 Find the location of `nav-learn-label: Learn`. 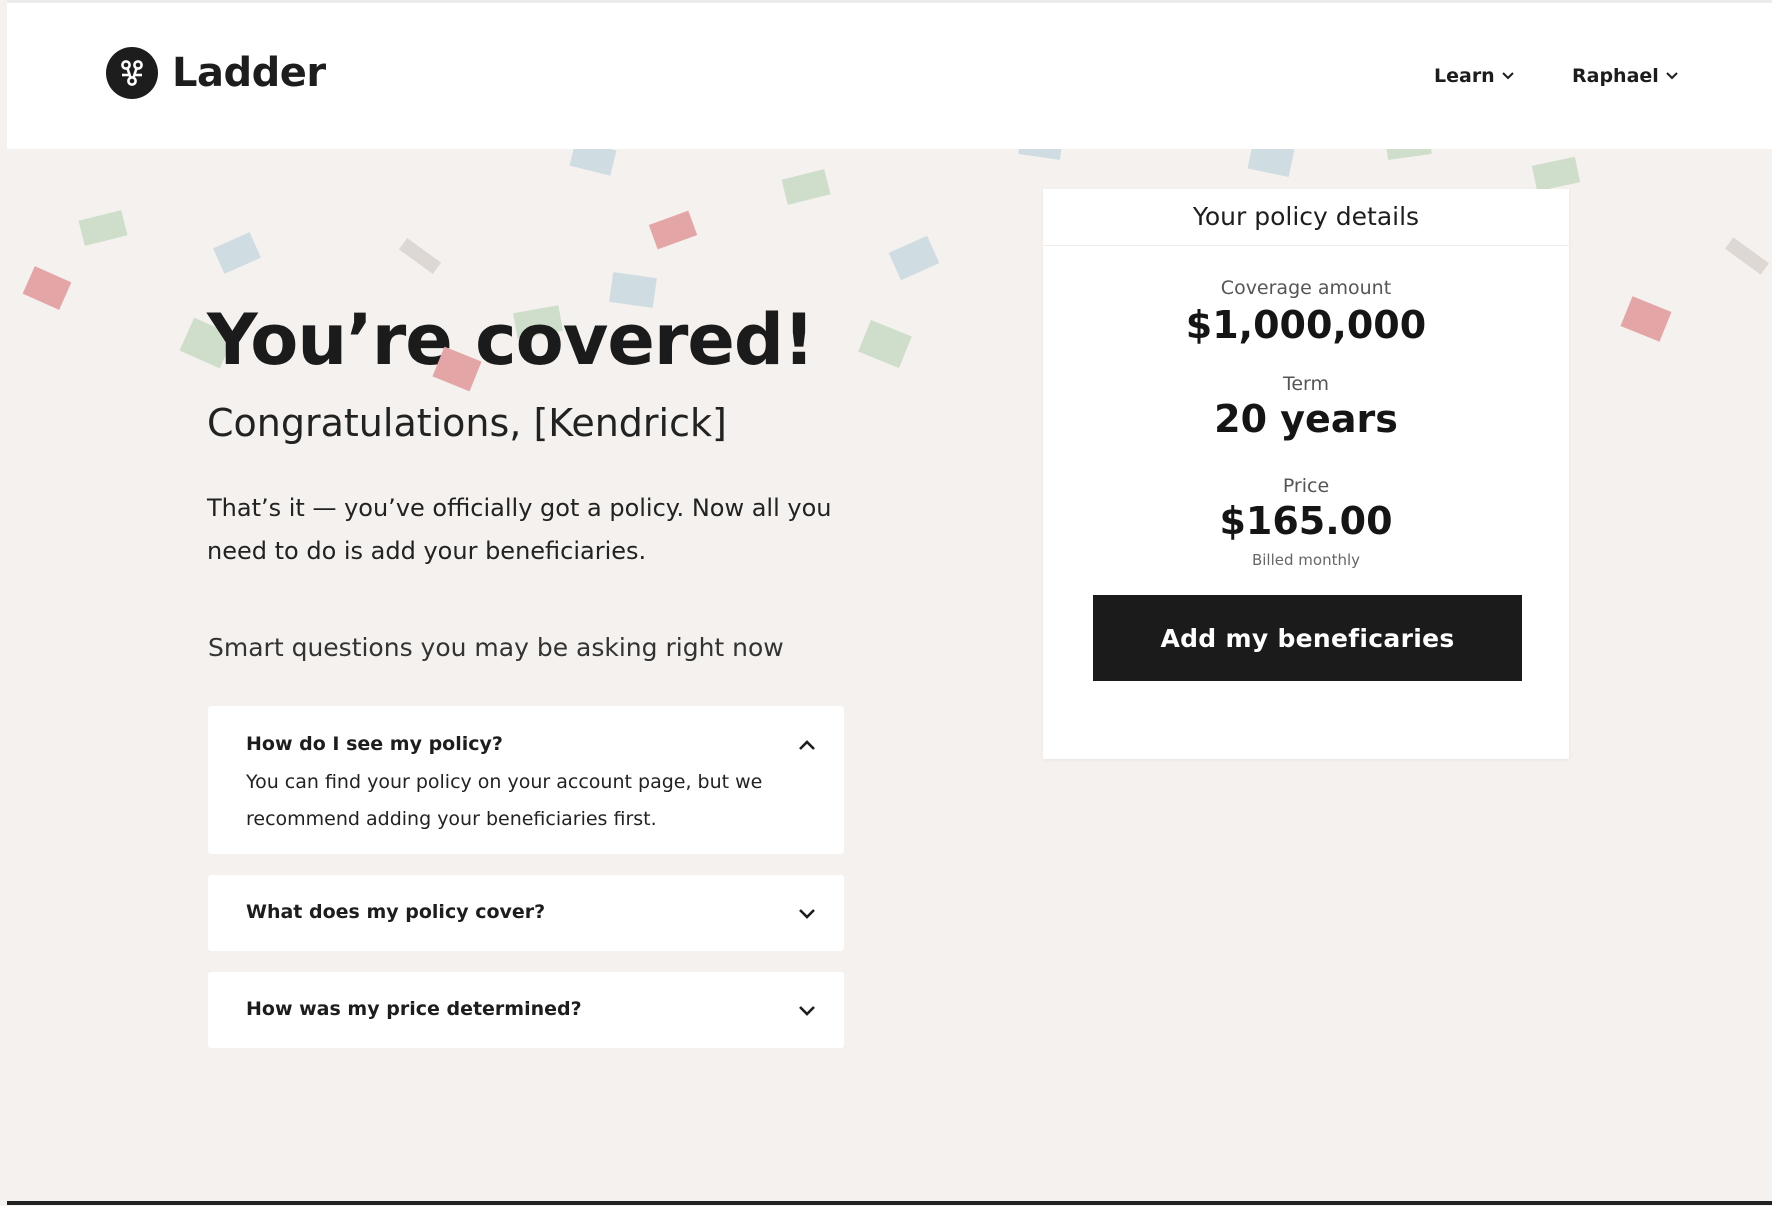

nav-learn-label: Learn is located at coordinates (1464, 76).